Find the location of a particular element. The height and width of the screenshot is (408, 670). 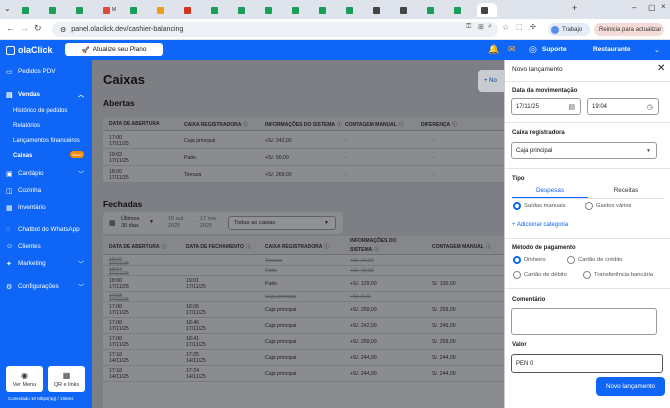

caixas-filter-select: Todas as caixas ▼ is located at coordinates (282, 223).